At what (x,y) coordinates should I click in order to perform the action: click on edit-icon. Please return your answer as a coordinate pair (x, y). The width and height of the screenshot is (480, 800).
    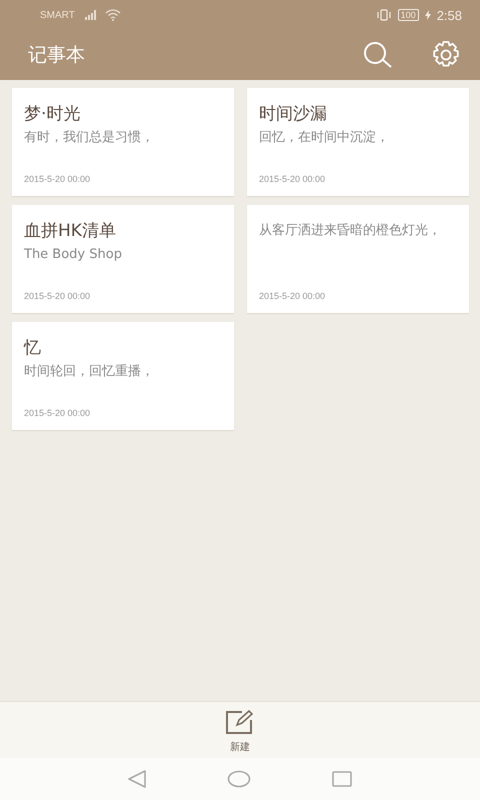
    Looking at the image, I should click on (240, 722).